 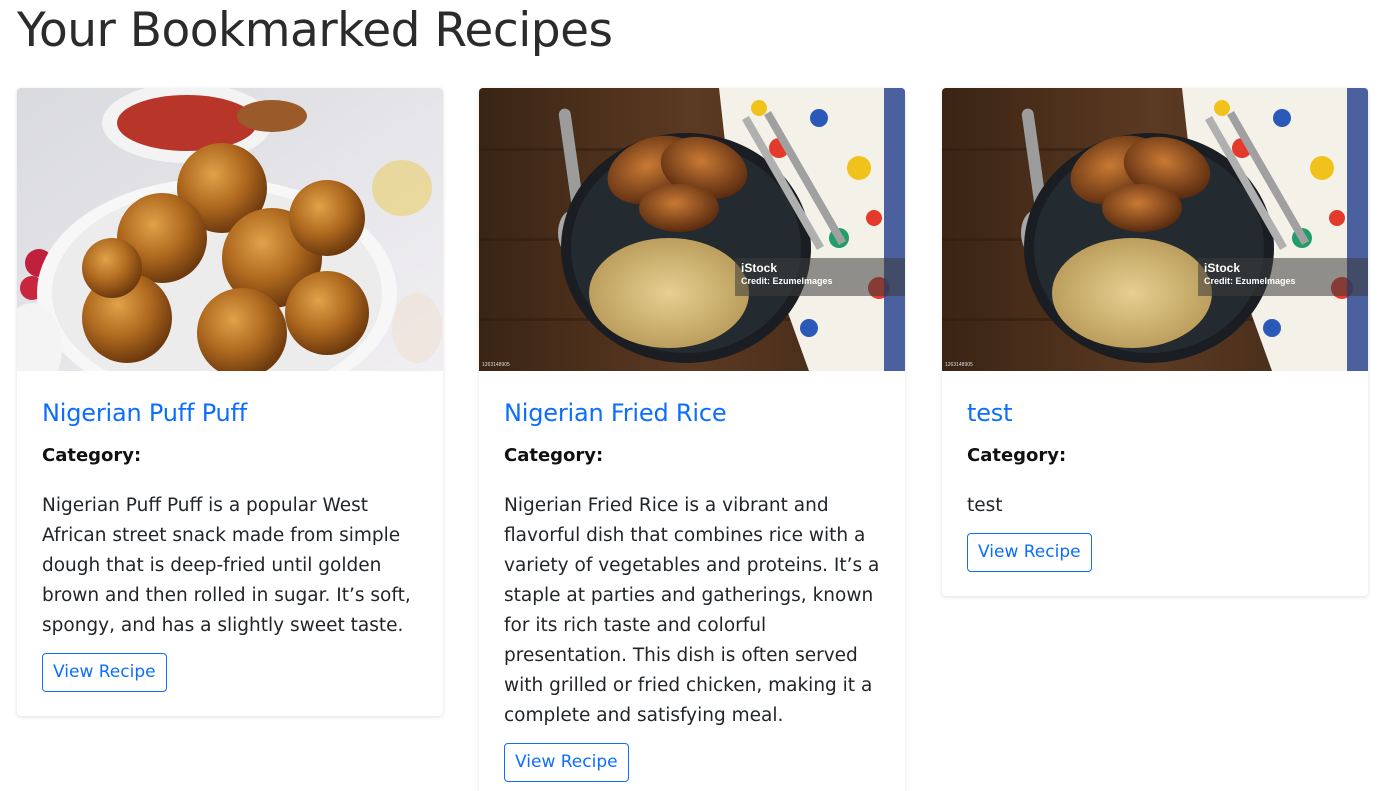 I want to click on recipe-image-puff-puff, so click(x=230, y=229).